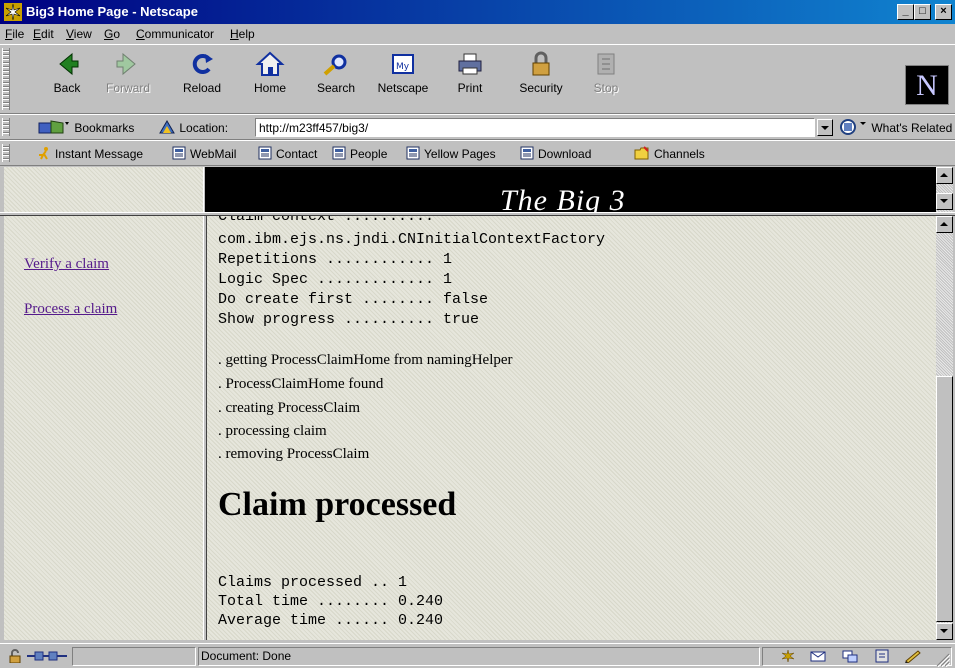  Describe the element at coordinates (43, 153) in the screenshot. I see `aim-running-man-icon` at that location.